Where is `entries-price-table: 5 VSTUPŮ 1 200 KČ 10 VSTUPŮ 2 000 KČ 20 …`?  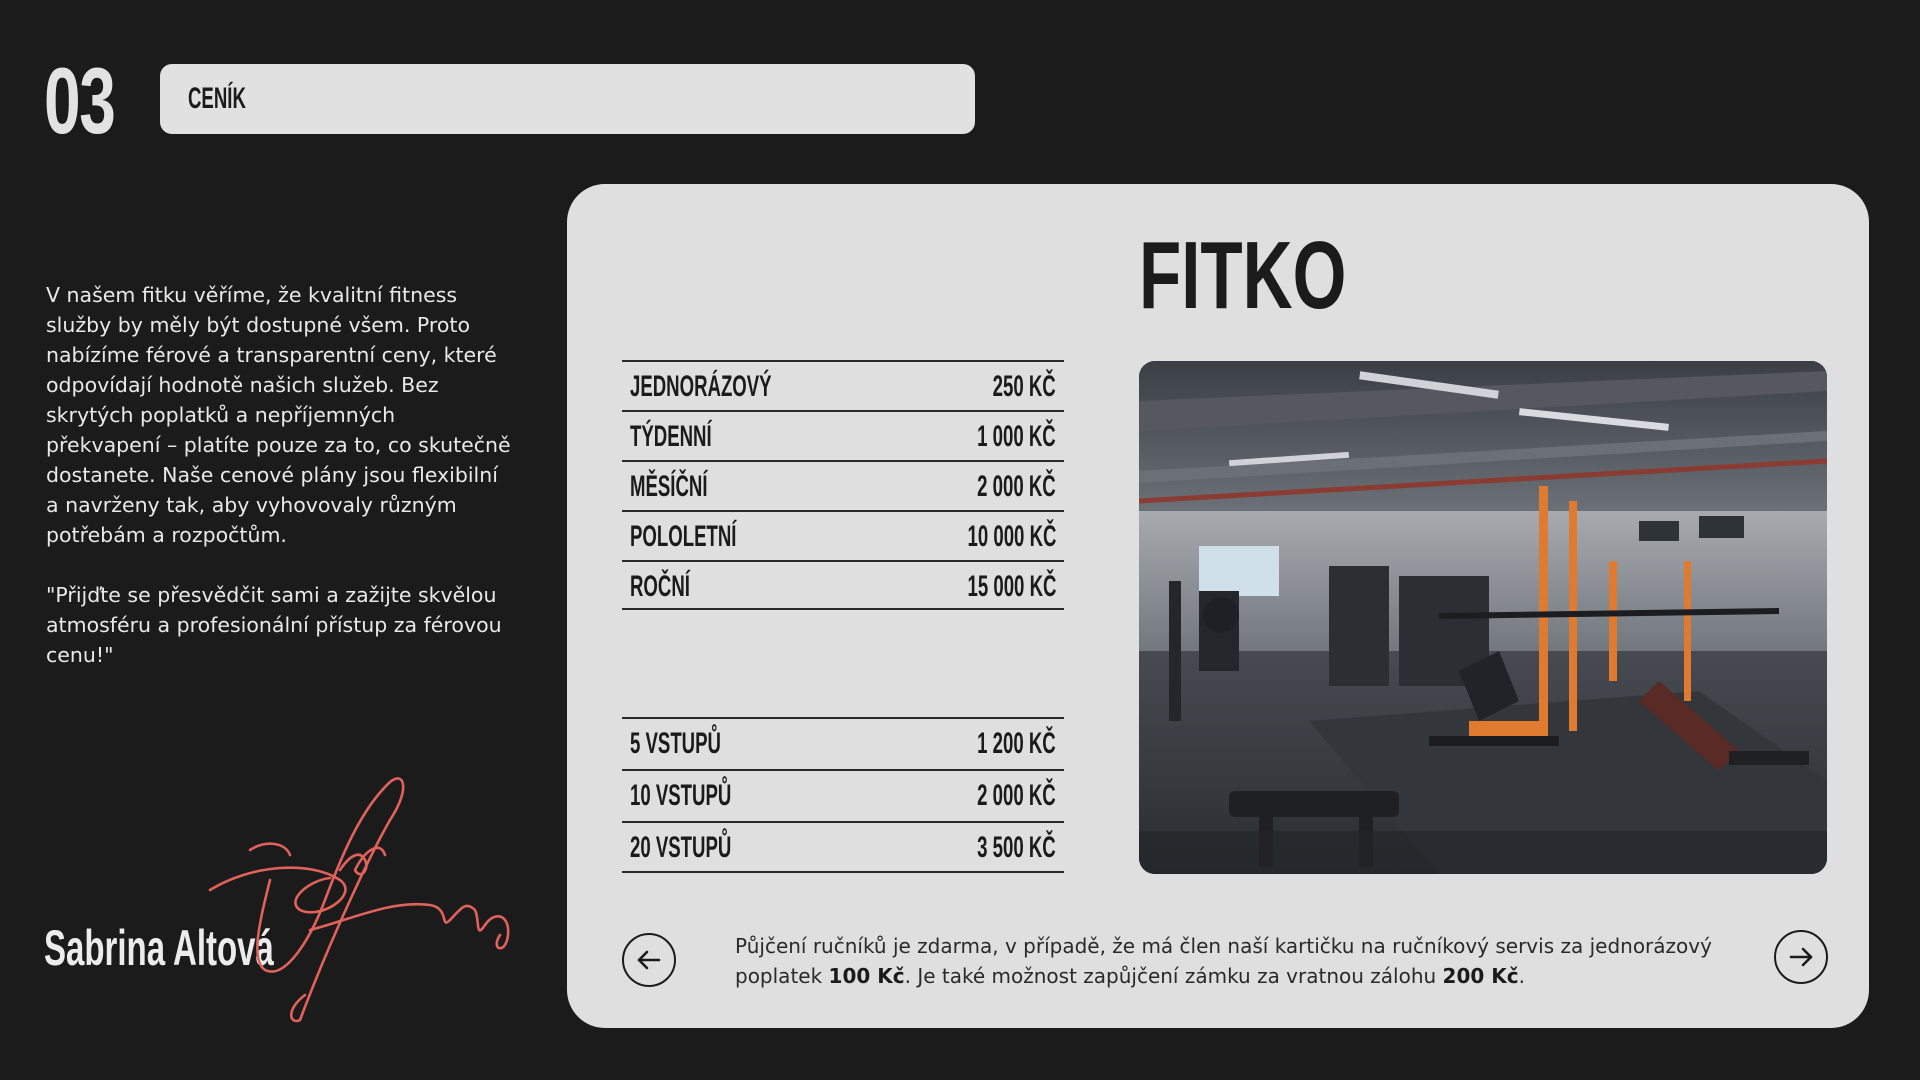
entries-price-table: 5 VSTUPŮ 1 200 KČ 10 VSTUPŮ 2 000 KČ 20 … is located at coordinates (843, 795).